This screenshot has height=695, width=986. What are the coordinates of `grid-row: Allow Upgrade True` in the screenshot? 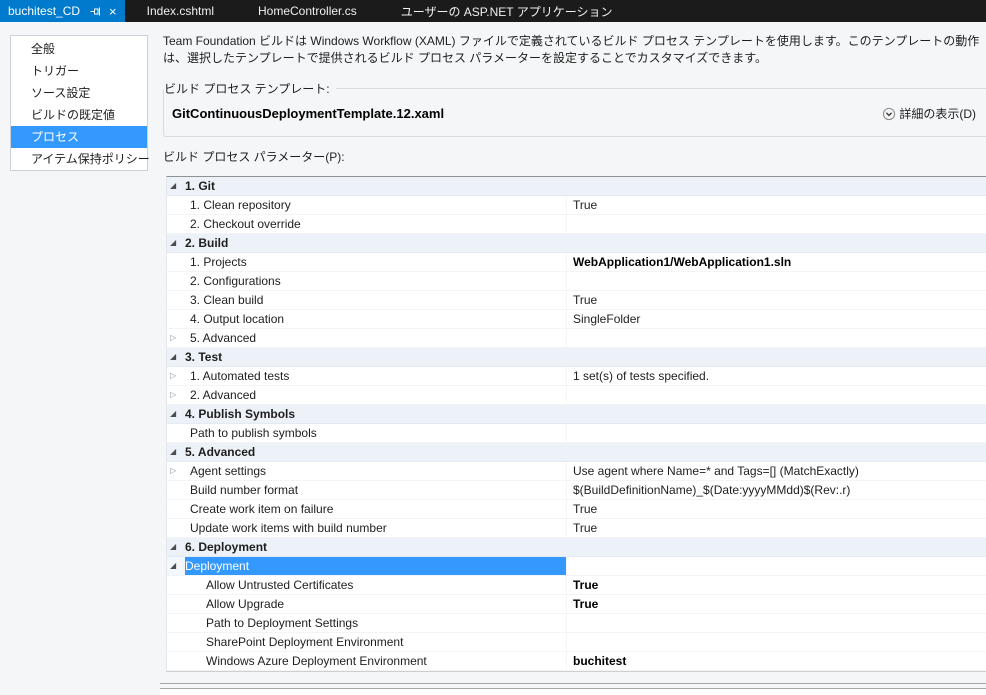 It's located at (576, 604).